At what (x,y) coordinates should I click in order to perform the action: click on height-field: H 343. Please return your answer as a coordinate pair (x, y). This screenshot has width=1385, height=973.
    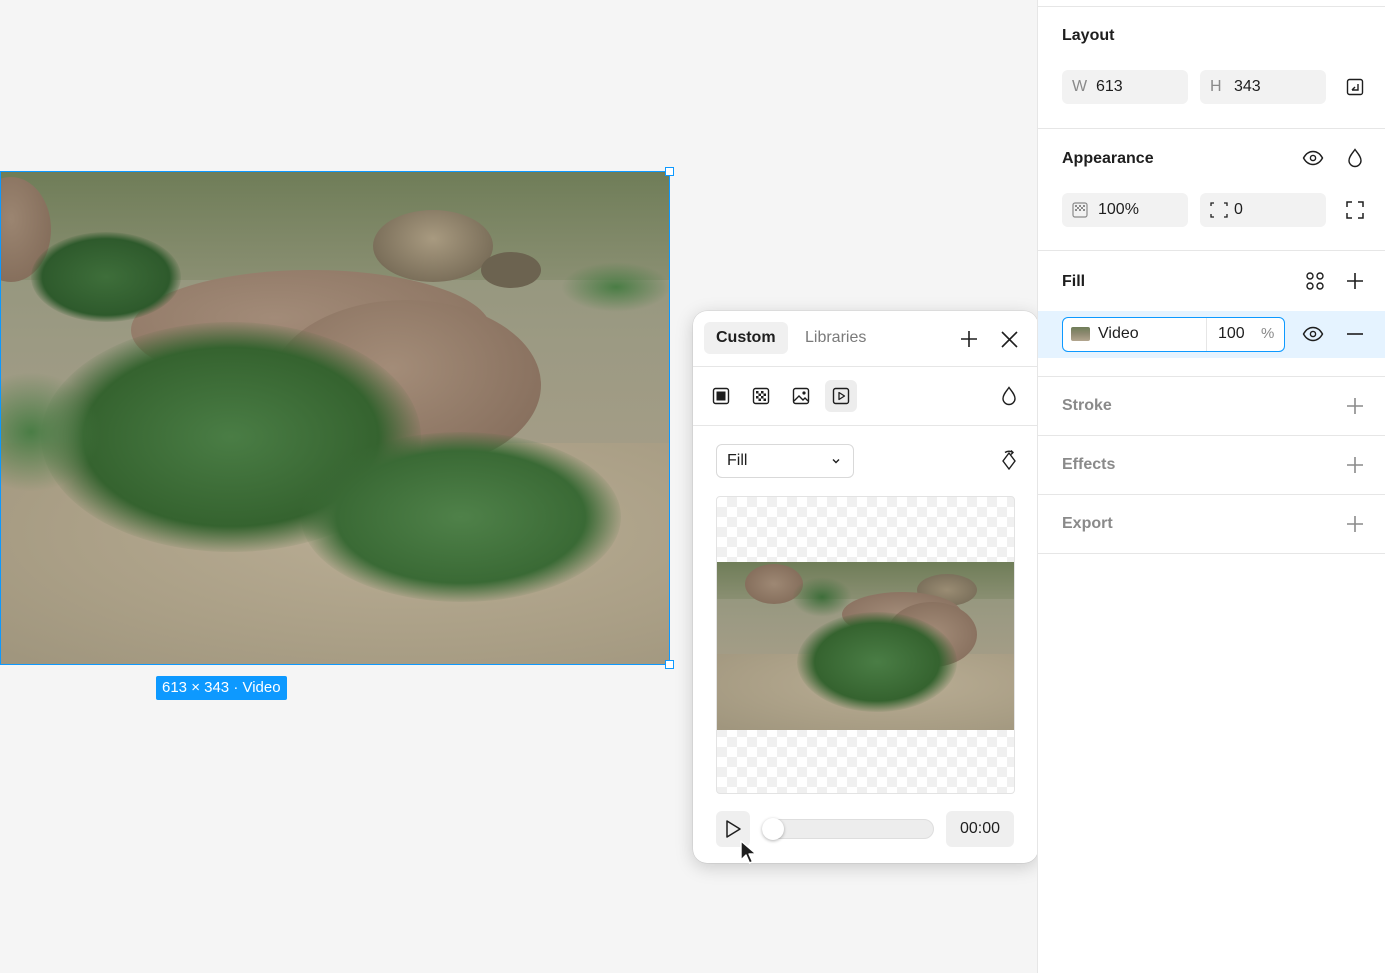
    Looking at the image, I should click on (1263, 87).